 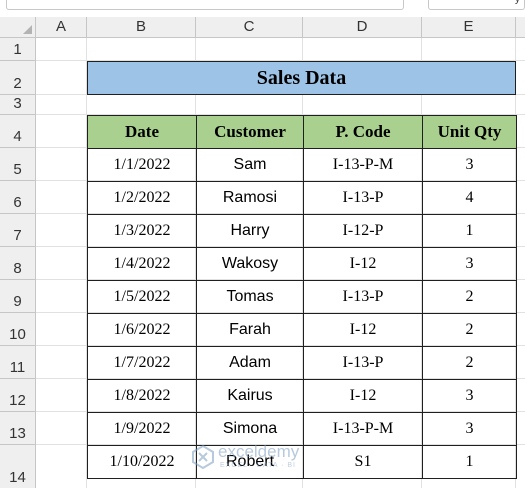 I want to click on table-row: 1/6/2022 Farah I-12 2, so click(x=302, y=330).